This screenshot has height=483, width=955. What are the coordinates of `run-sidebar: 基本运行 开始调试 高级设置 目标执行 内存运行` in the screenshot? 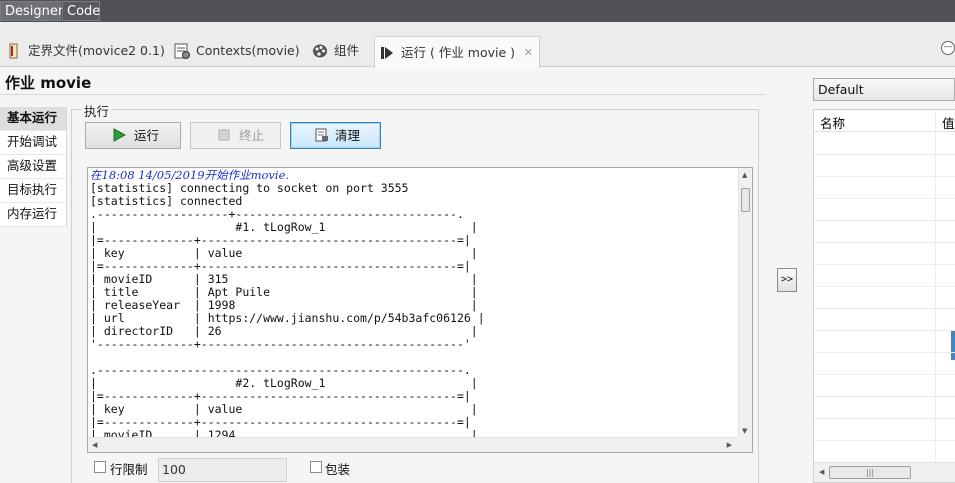 It's located at (33, 167).